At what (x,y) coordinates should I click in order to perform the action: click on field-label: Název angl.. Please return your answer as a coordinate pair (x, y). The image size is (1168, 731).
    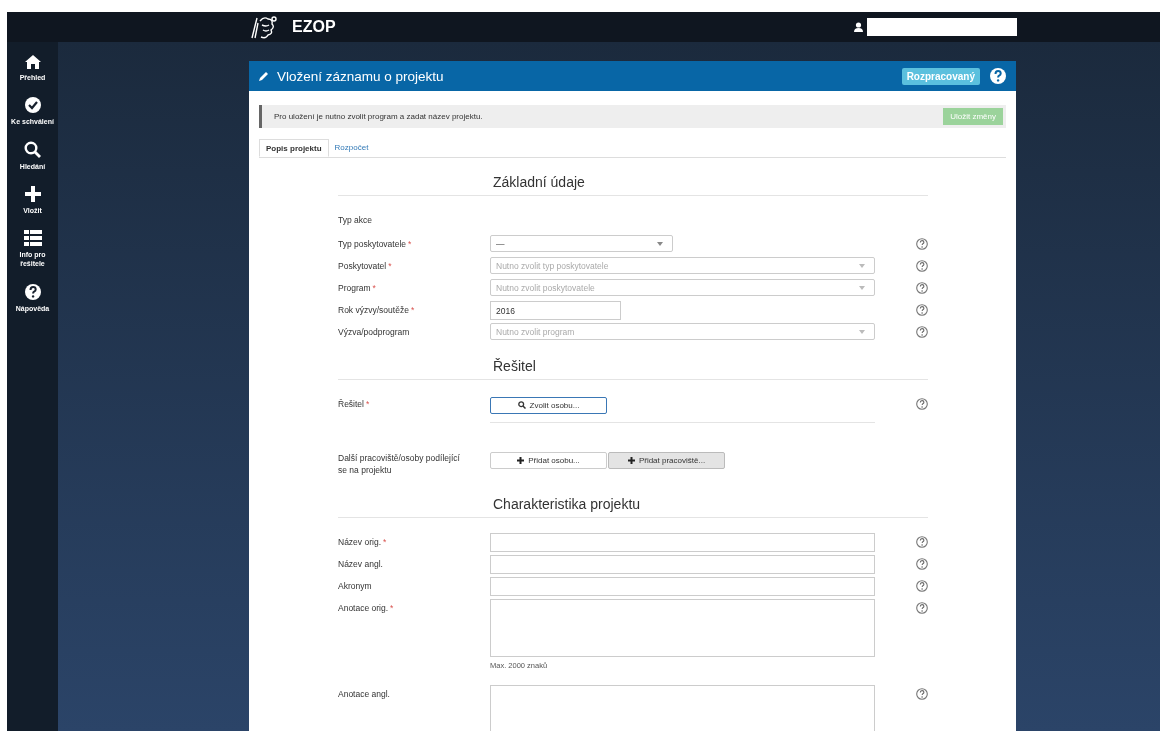
    Looking at the image, I should click on (360, 564).